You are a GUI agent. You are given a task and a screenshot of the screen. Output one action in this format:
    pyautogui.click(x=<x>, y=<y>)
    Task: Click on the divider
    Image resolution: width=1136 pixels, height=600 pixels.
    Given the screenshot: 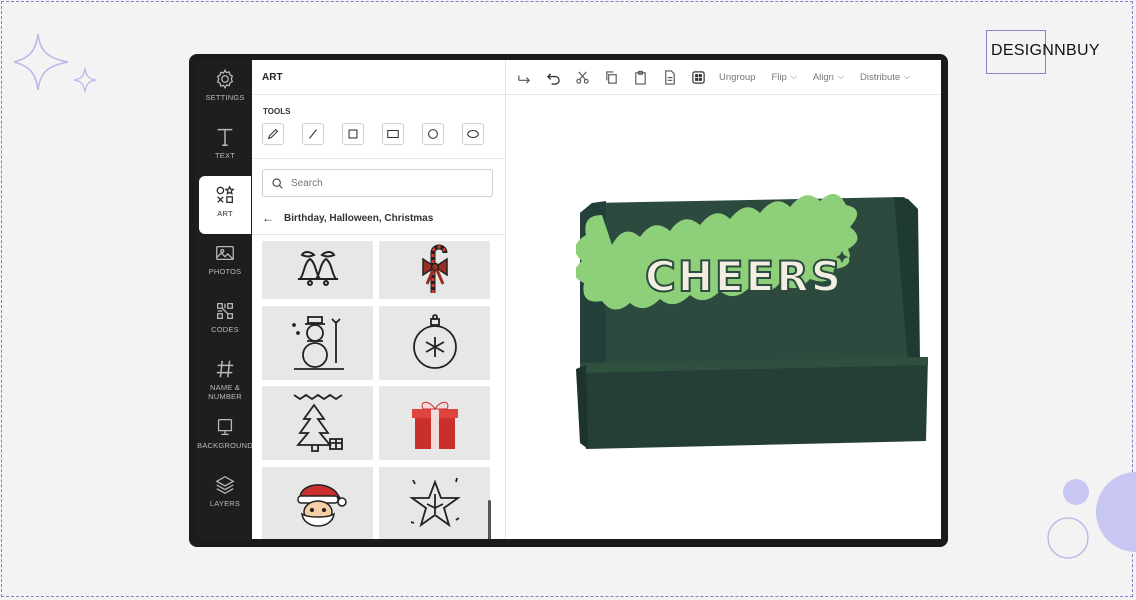 What is the action you would take?
    pyautogui.click(x=378, y=234)
    